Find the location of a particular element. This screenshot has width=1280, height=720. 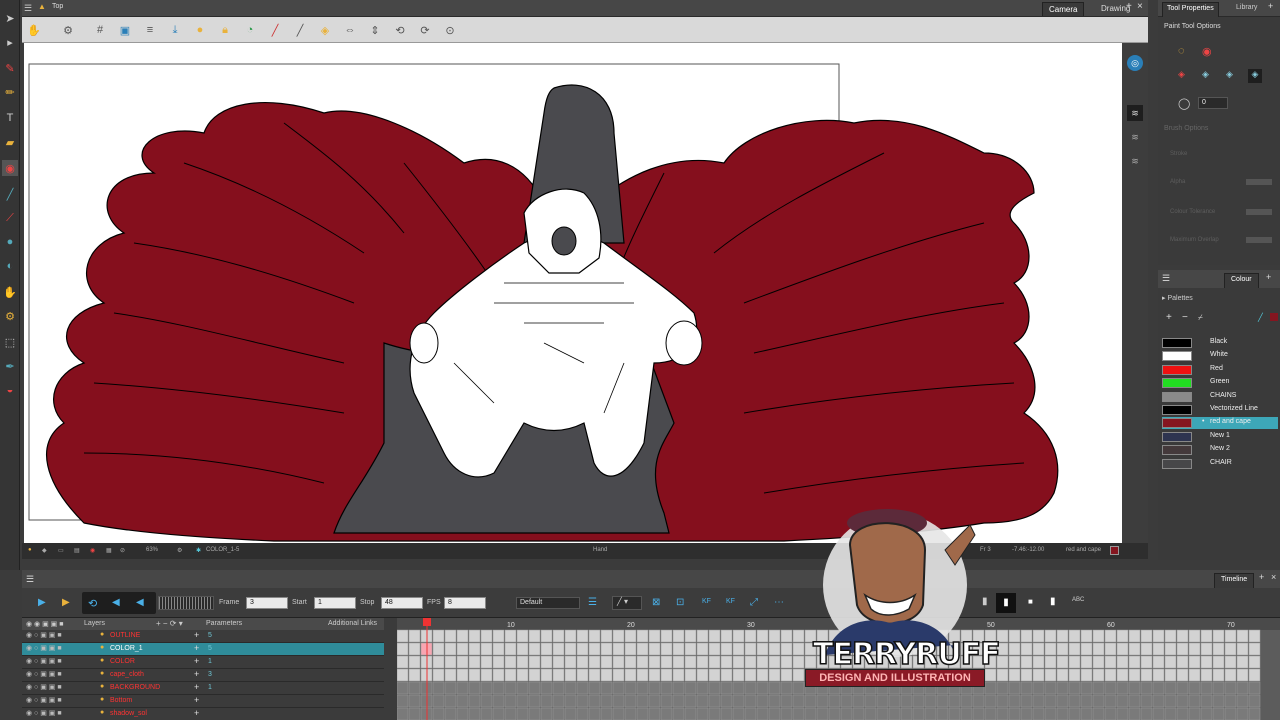

stop-field: 48 is located at coordinates (402, 603).